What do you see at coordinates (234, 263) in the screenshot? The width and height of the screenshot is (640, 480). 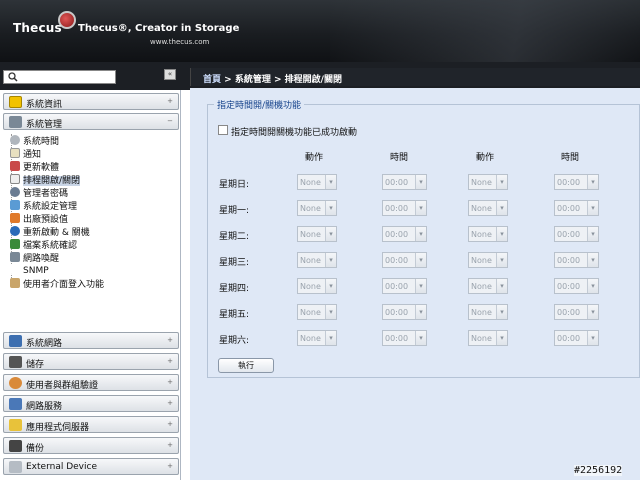 I see `day-label: 星期三:` at bounding box center [234, 263].